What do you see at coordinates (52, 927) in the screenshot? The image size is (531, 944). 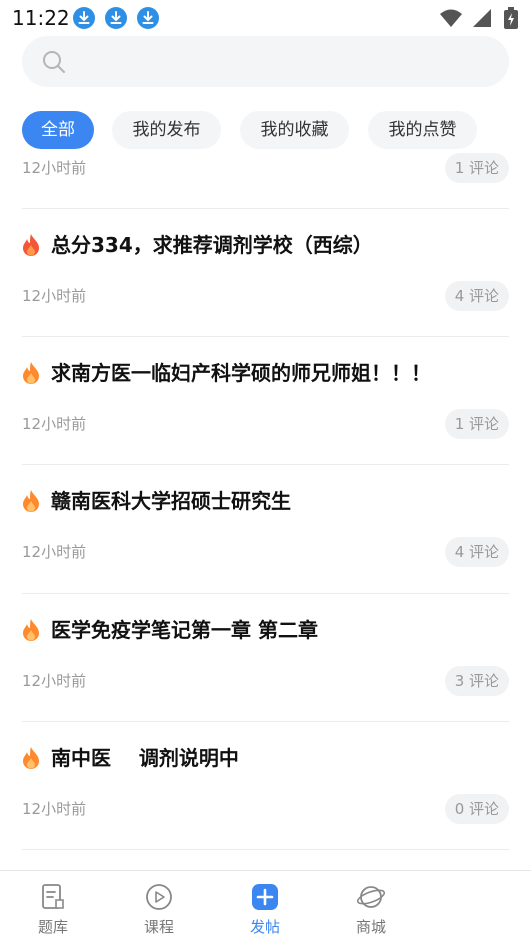 I see `nav-label: 题库` at bounding box center [52, 927].